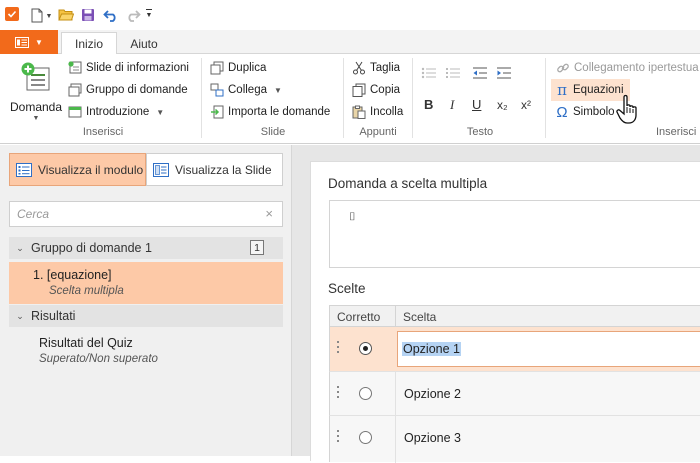 The image size is (700, 463). I want to click on paste-label: Incolla, so click(387, 112).